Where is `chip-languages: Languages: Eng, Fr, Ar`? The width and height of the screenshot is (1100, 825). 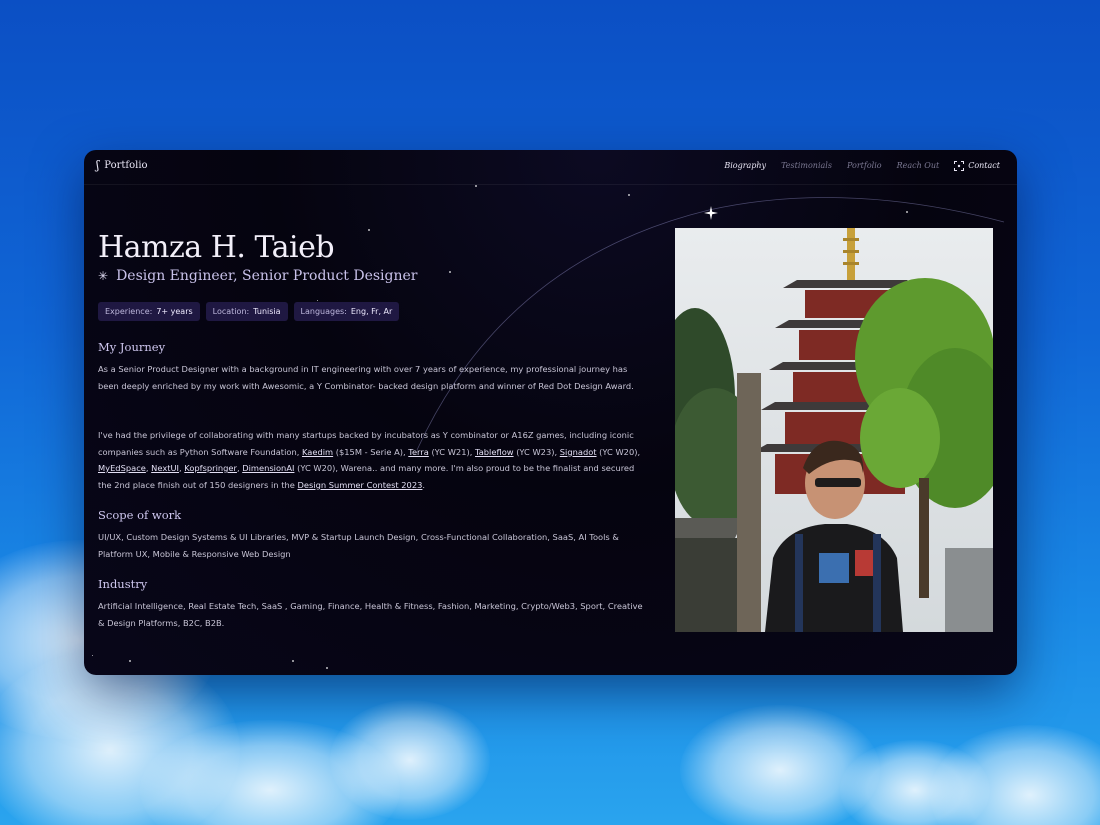 chip-languages: Languages: Eng, Fr, Ar is located at coordinates (346, 311).